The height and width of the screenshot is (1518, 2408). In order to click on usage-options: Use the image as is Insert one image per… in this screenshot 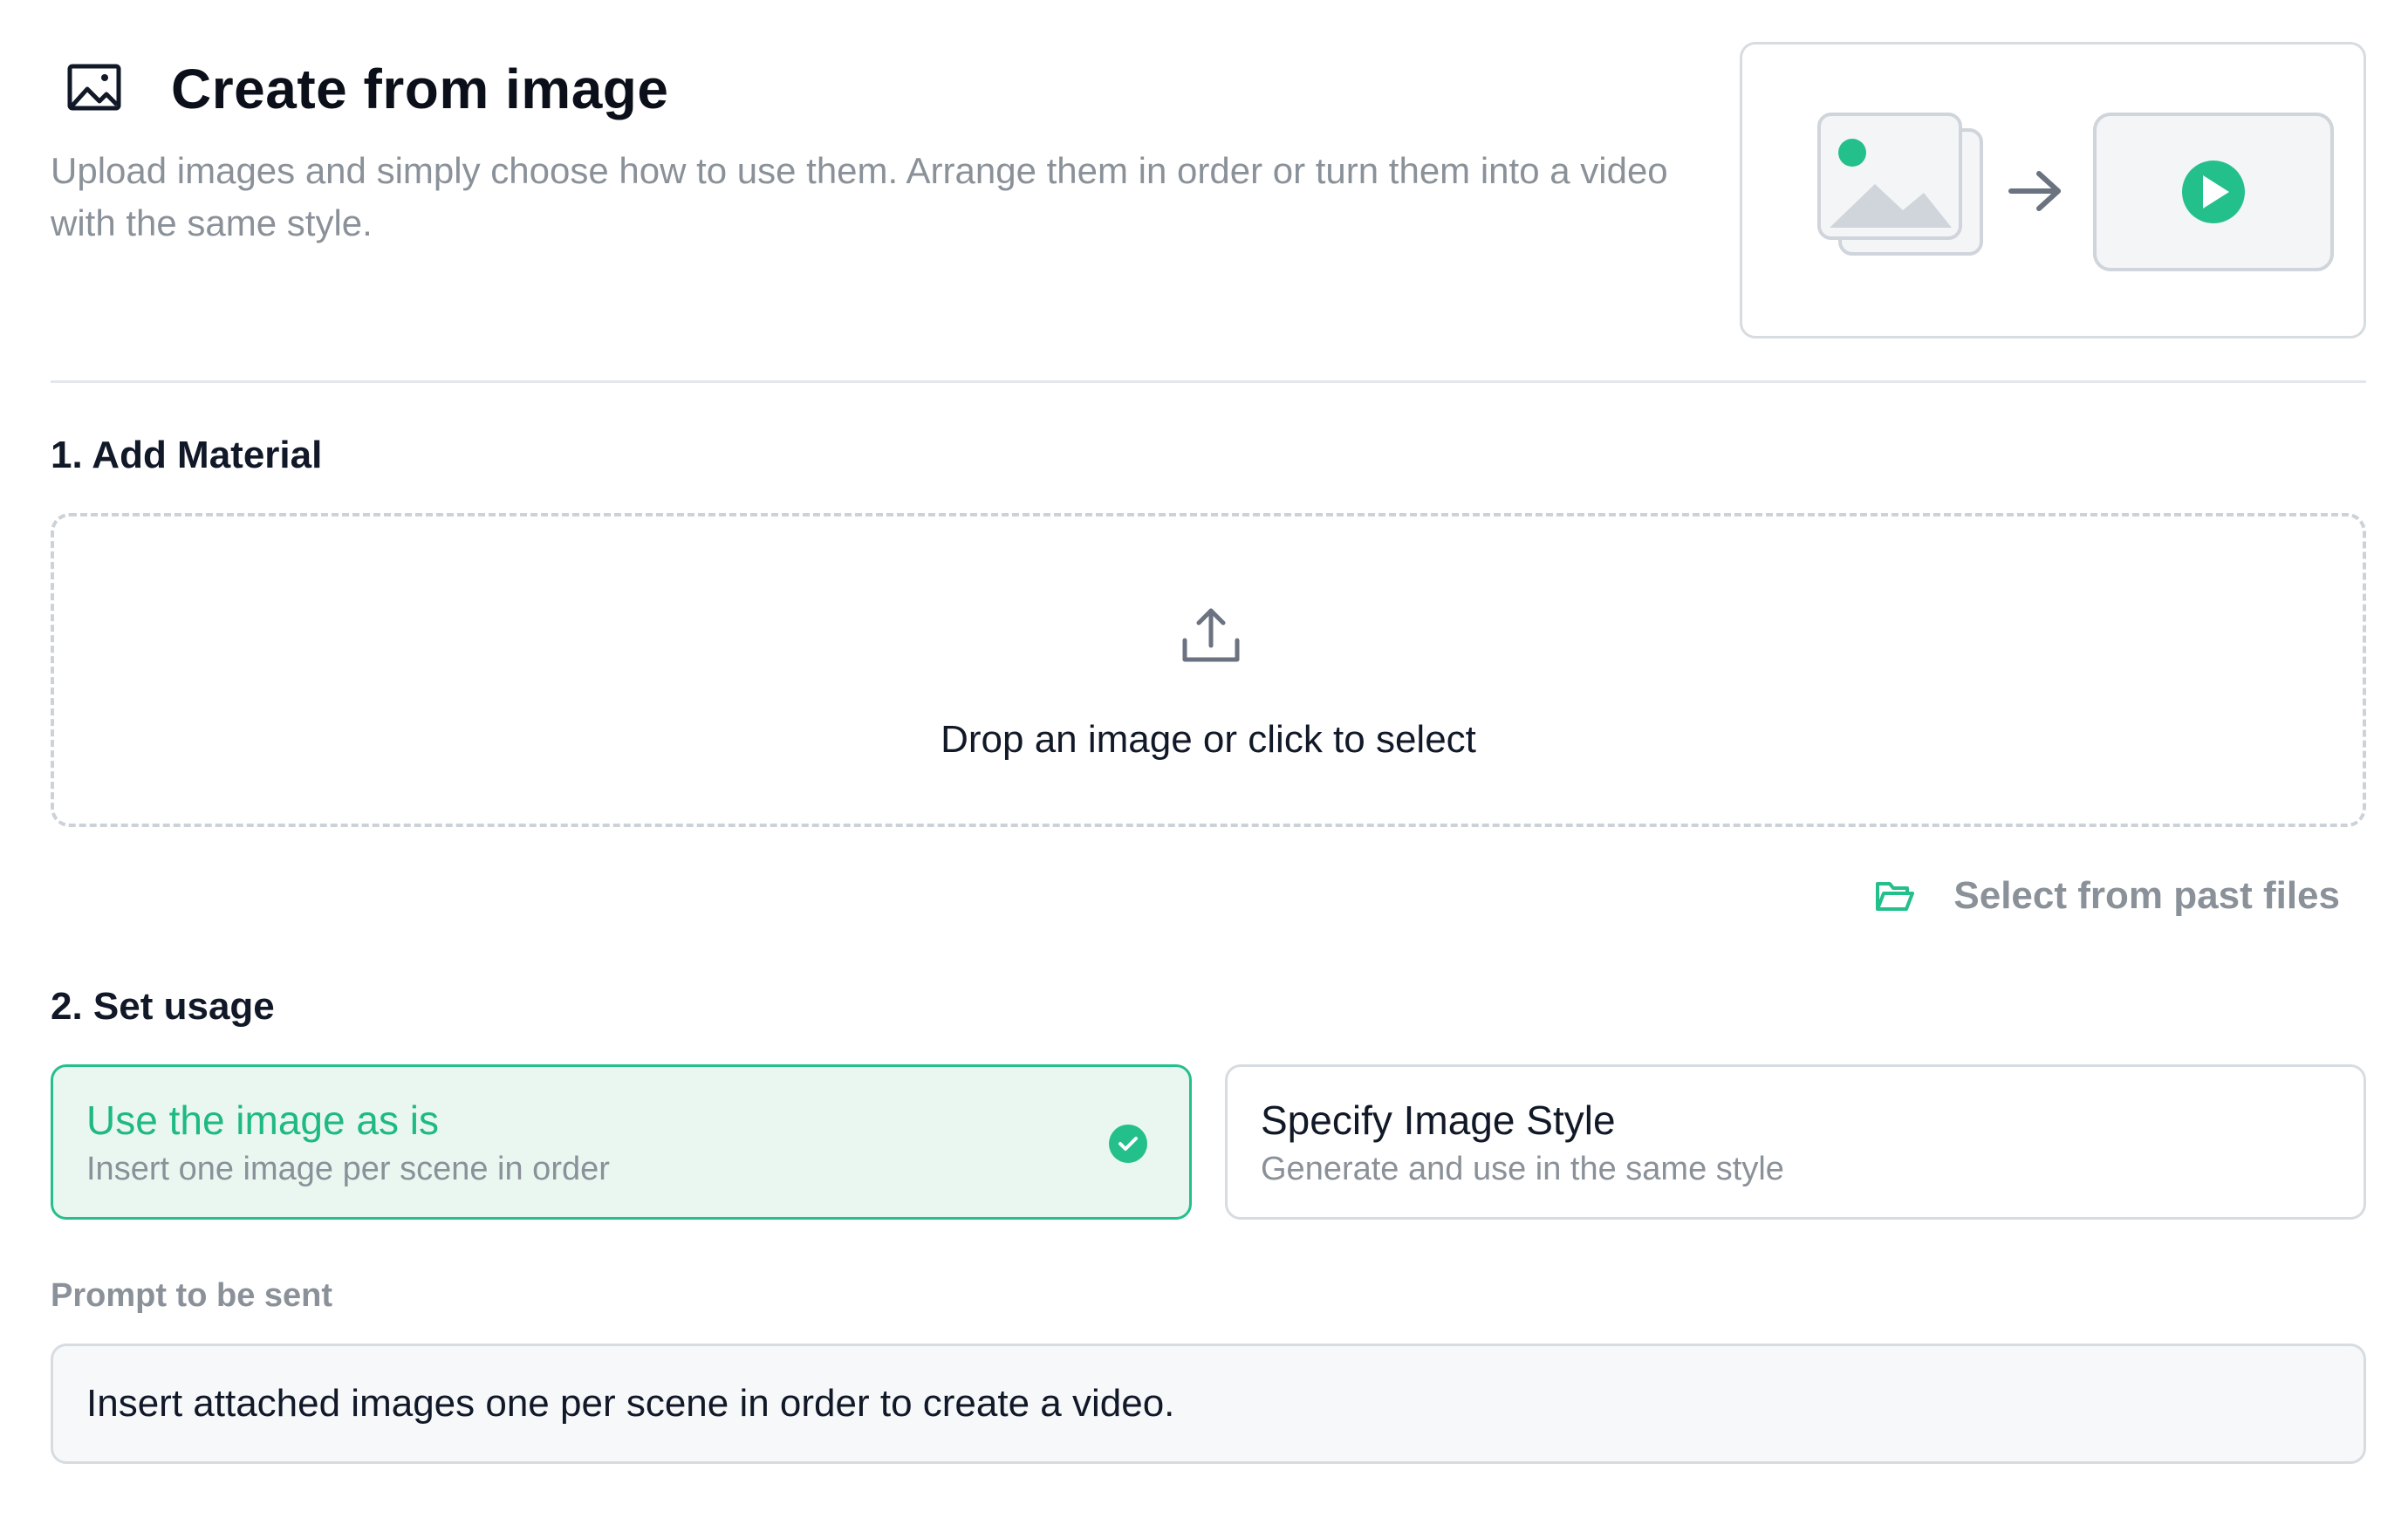, I will do `click(1209, 1142)`.